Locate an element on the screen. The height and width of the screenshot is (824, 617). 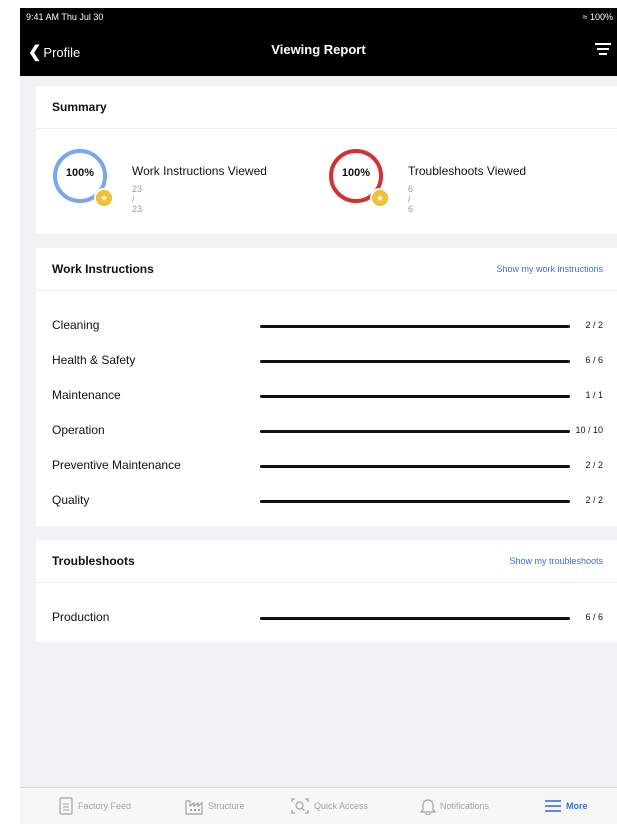
summary-title: Summary is located at coordinates (79, 107).